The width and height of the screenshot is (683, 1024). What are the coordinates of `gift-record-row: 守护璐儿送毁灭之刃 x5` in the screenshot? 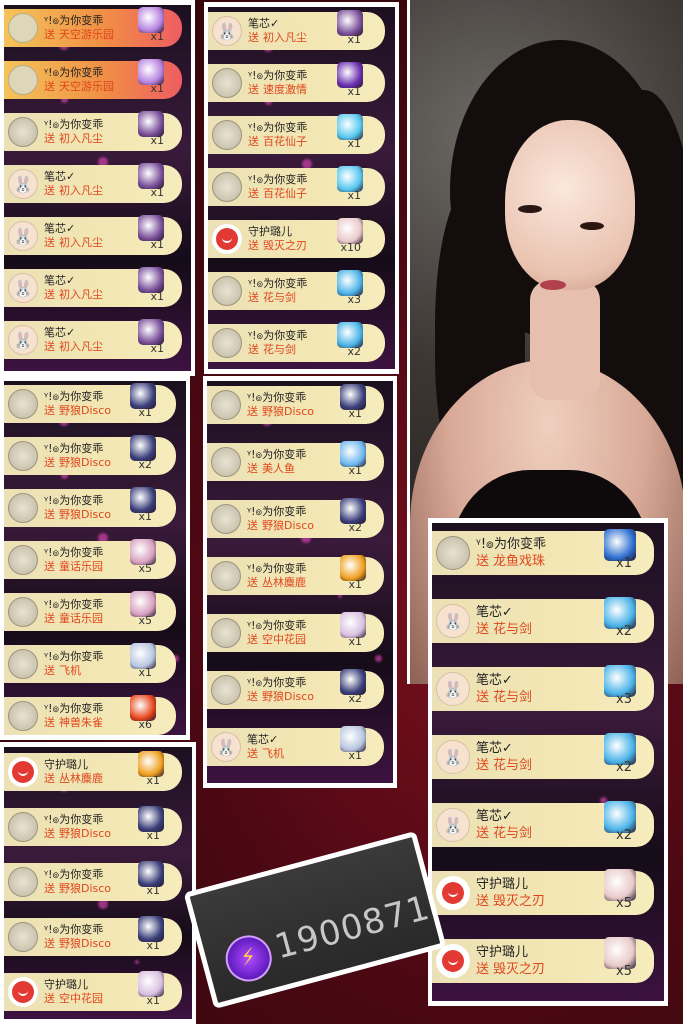 It's located at (543, 892).